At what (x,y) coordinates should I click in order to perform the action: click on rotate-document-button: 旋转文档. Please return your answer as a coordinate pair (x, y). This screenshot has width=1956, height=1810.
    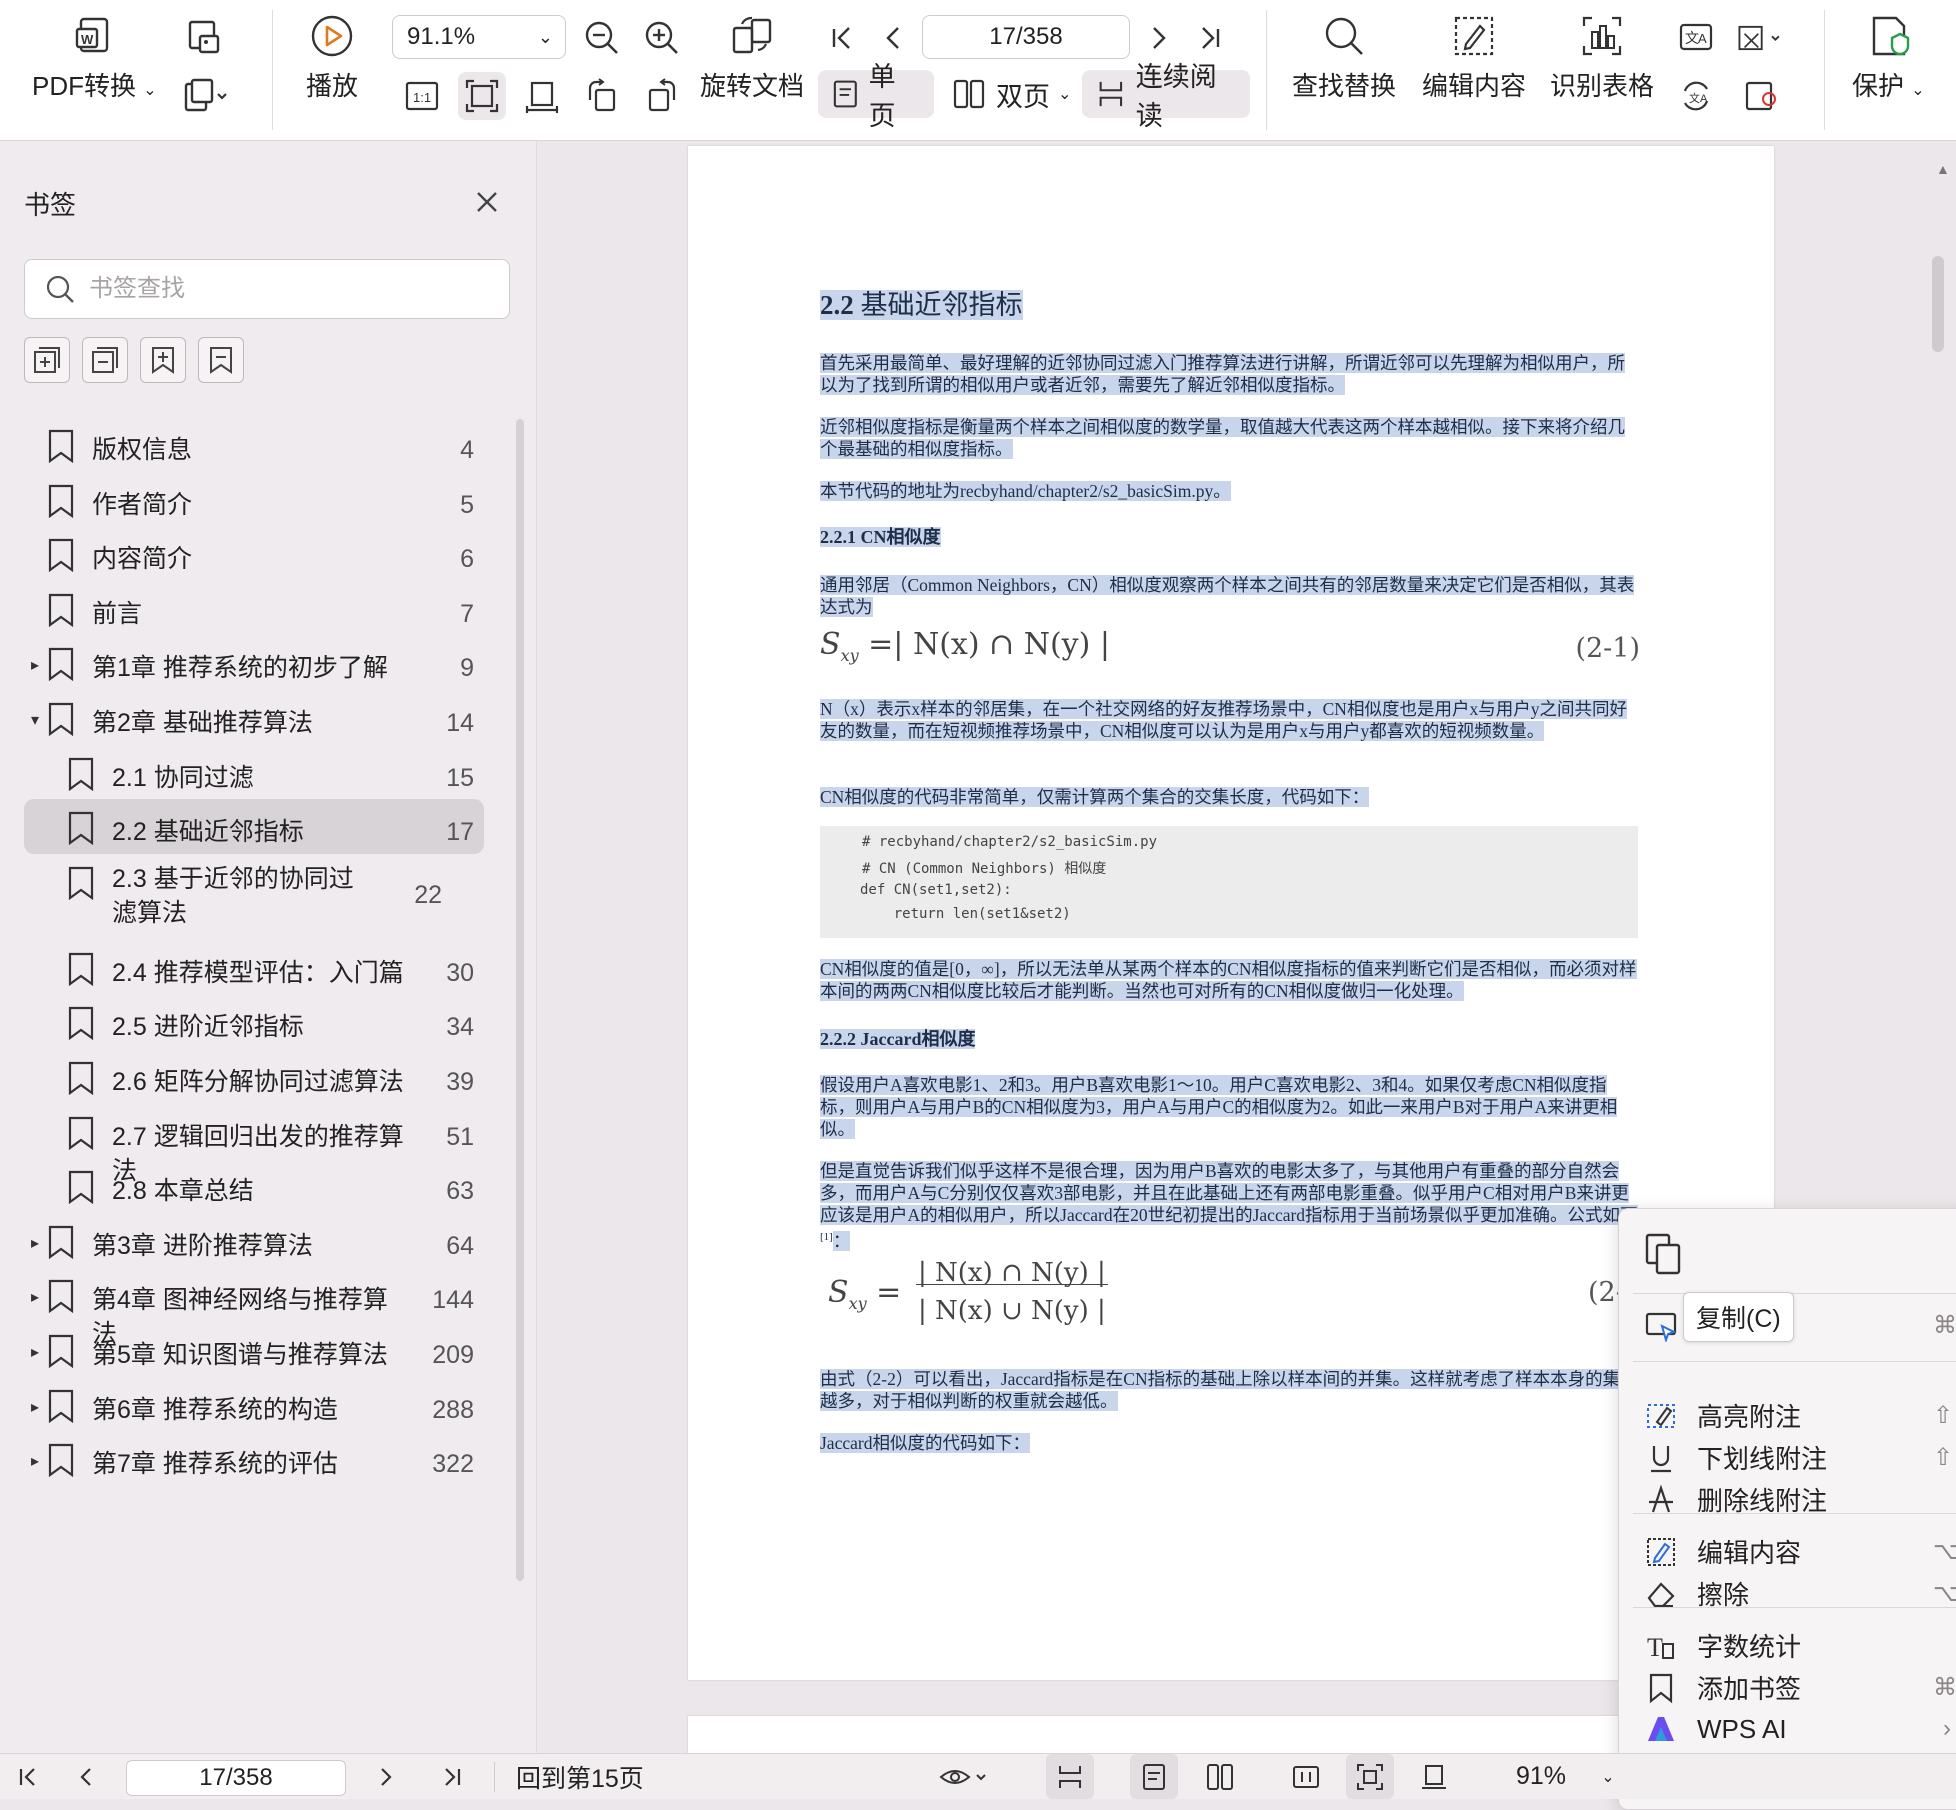
    Looking at the image, I should click on (752, 57).